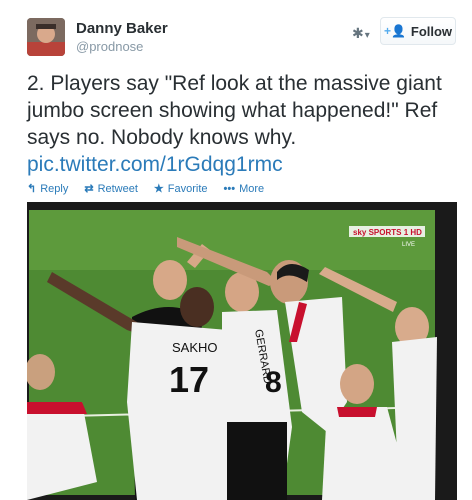 This screenshot has height=500, width=472. What do you see at coordinates (46, 37) in the screenshot?
I see `avatar` at bounding box center [46, 37].